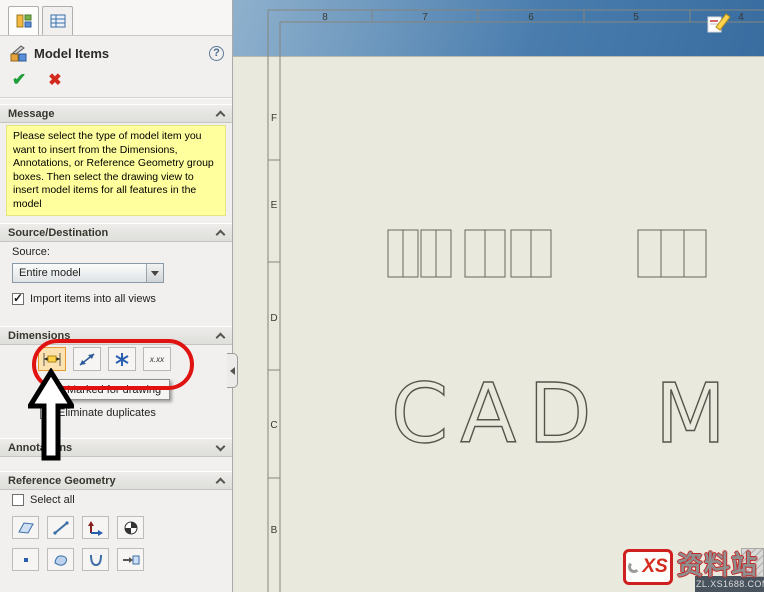 Image resolution: width=764 pixels, height=592 pixels. Describe the element at coordinates (72, 53) in the screenshot. I see `panel-title: Model Items` at that location.